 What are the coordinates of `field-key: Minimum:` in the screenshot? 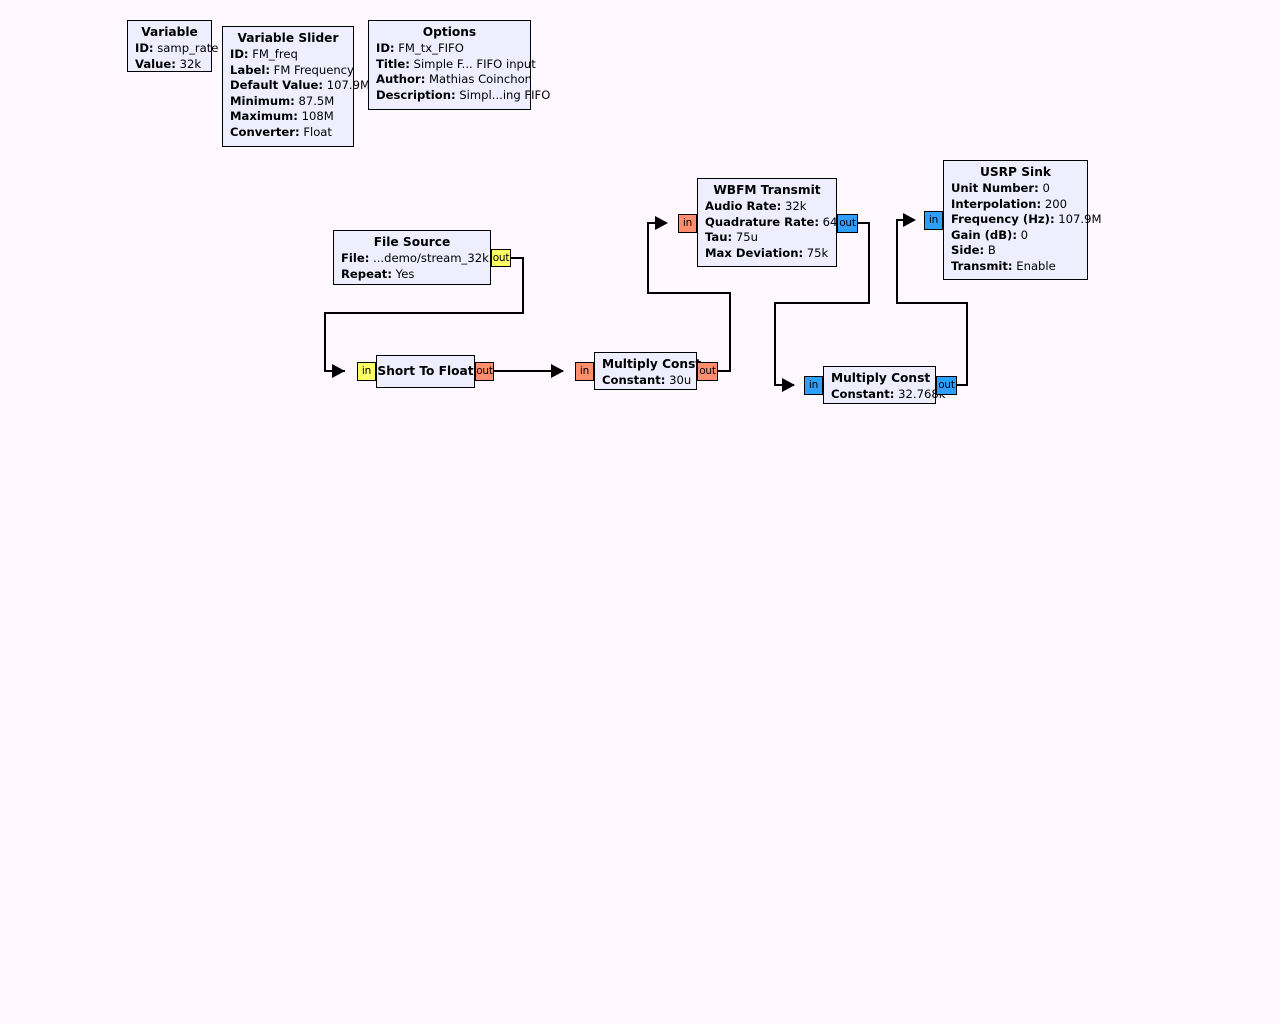 It's located at (262, 100).